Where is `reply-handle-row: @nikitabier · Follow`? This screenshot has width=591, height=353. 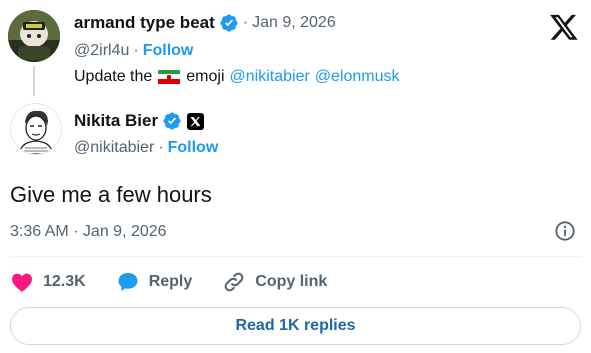
reply-handle-row: @nikitabier · Follow is located at coordinates (146, 148).